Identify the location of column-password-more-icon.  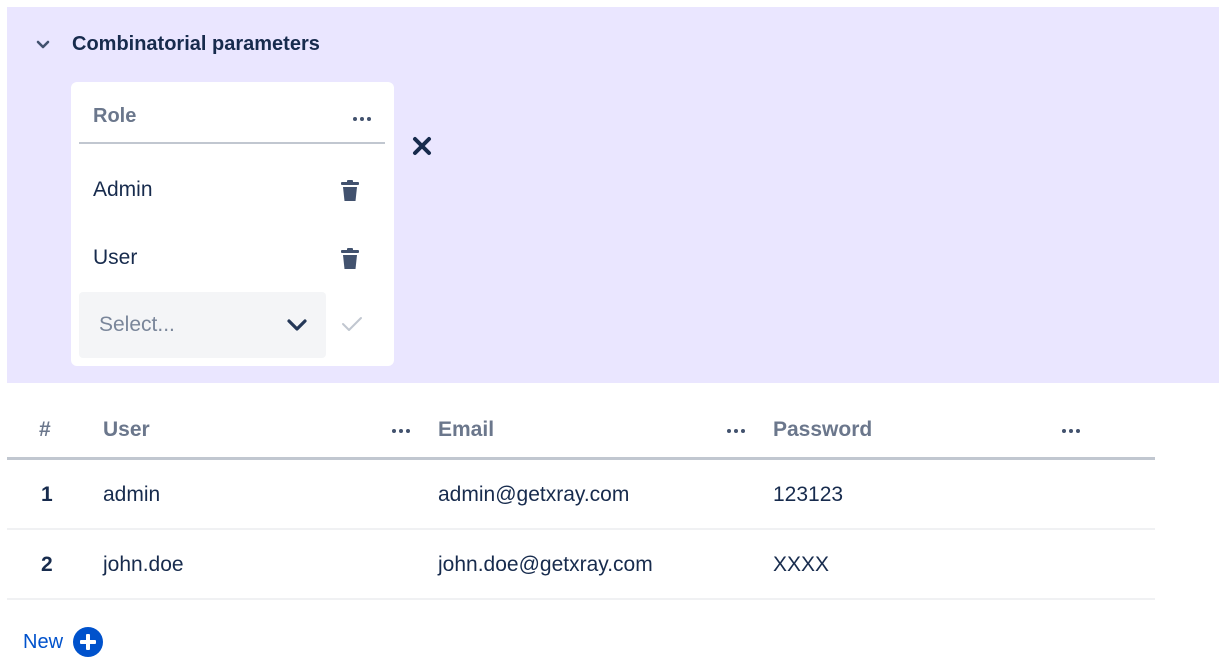
(1071, 431).